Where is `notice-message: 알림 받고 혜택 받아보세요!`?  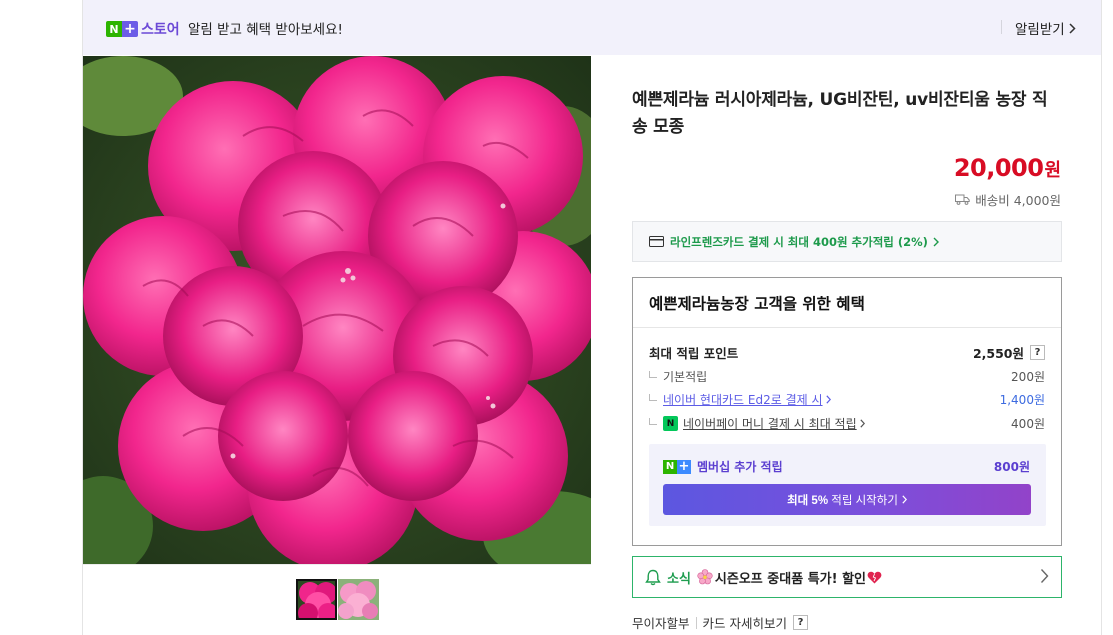
notice-message: 알림 받고 혜택 받아보세요! is located at coordinates (265, 30).